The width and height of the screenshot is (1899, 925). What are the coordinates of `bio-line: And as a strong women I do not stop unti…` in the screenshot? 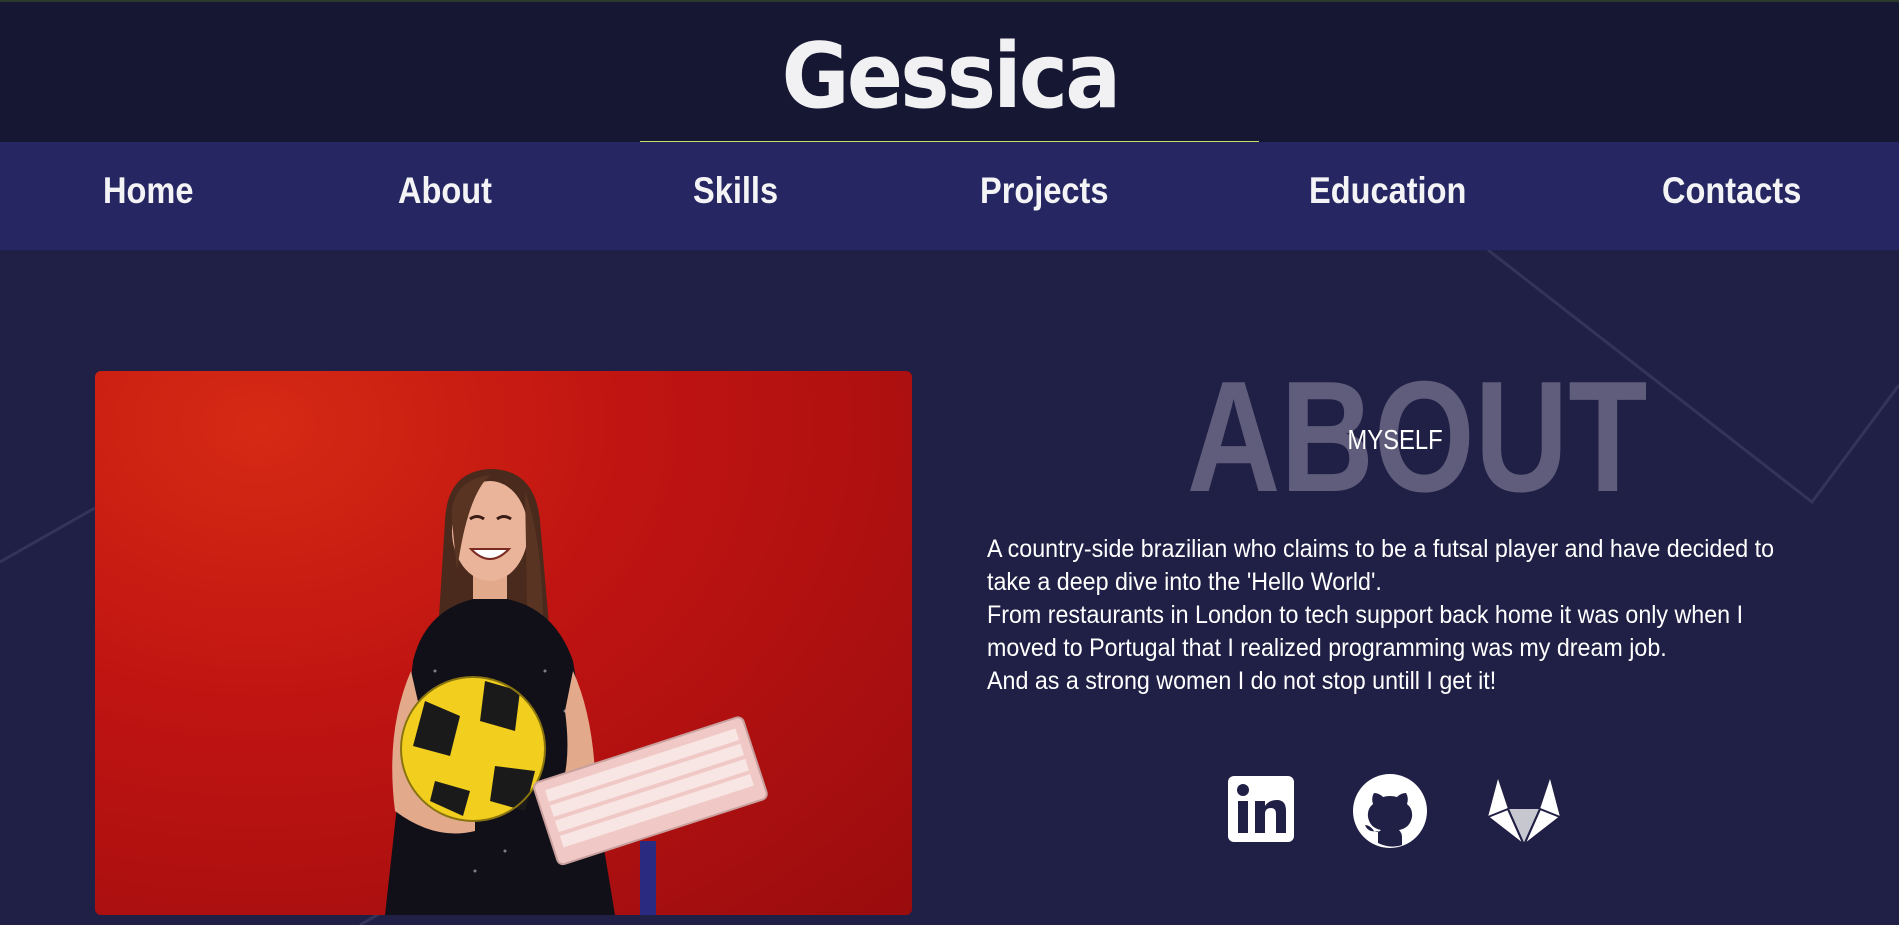 It's located at (1242, 681).